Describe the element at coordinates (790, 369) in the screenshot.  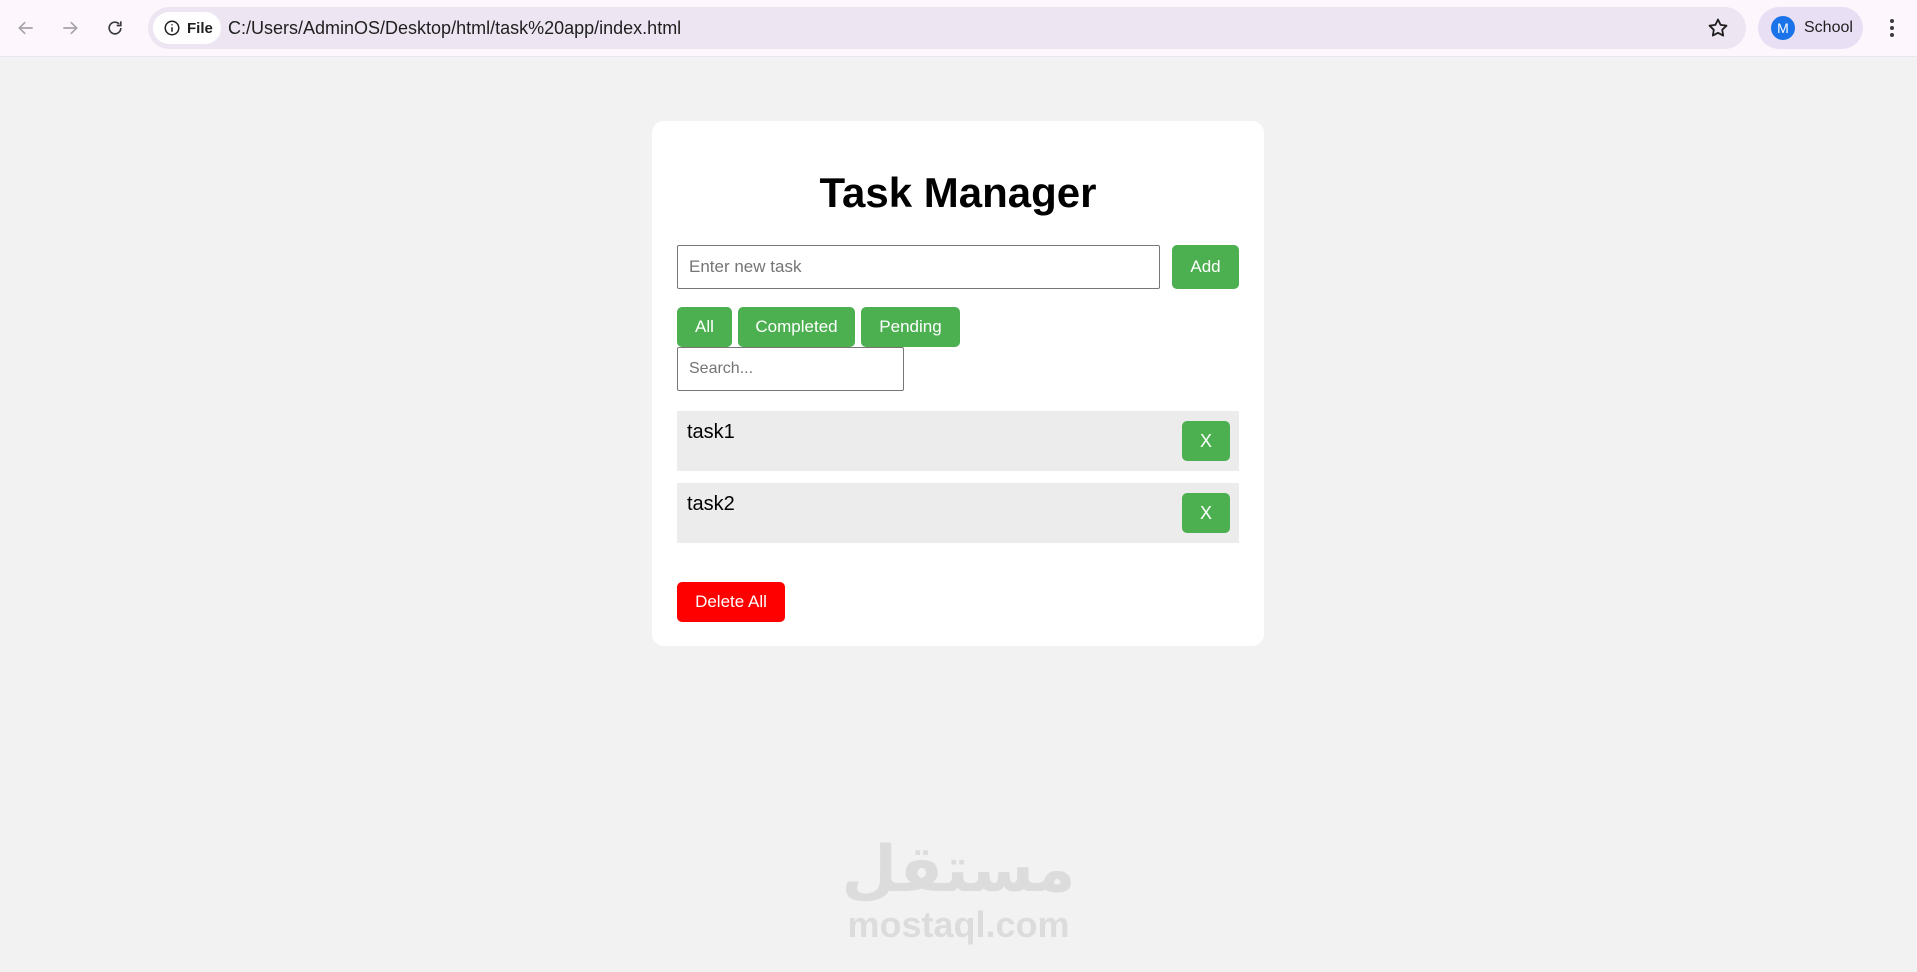
I see `search-input` at that location.